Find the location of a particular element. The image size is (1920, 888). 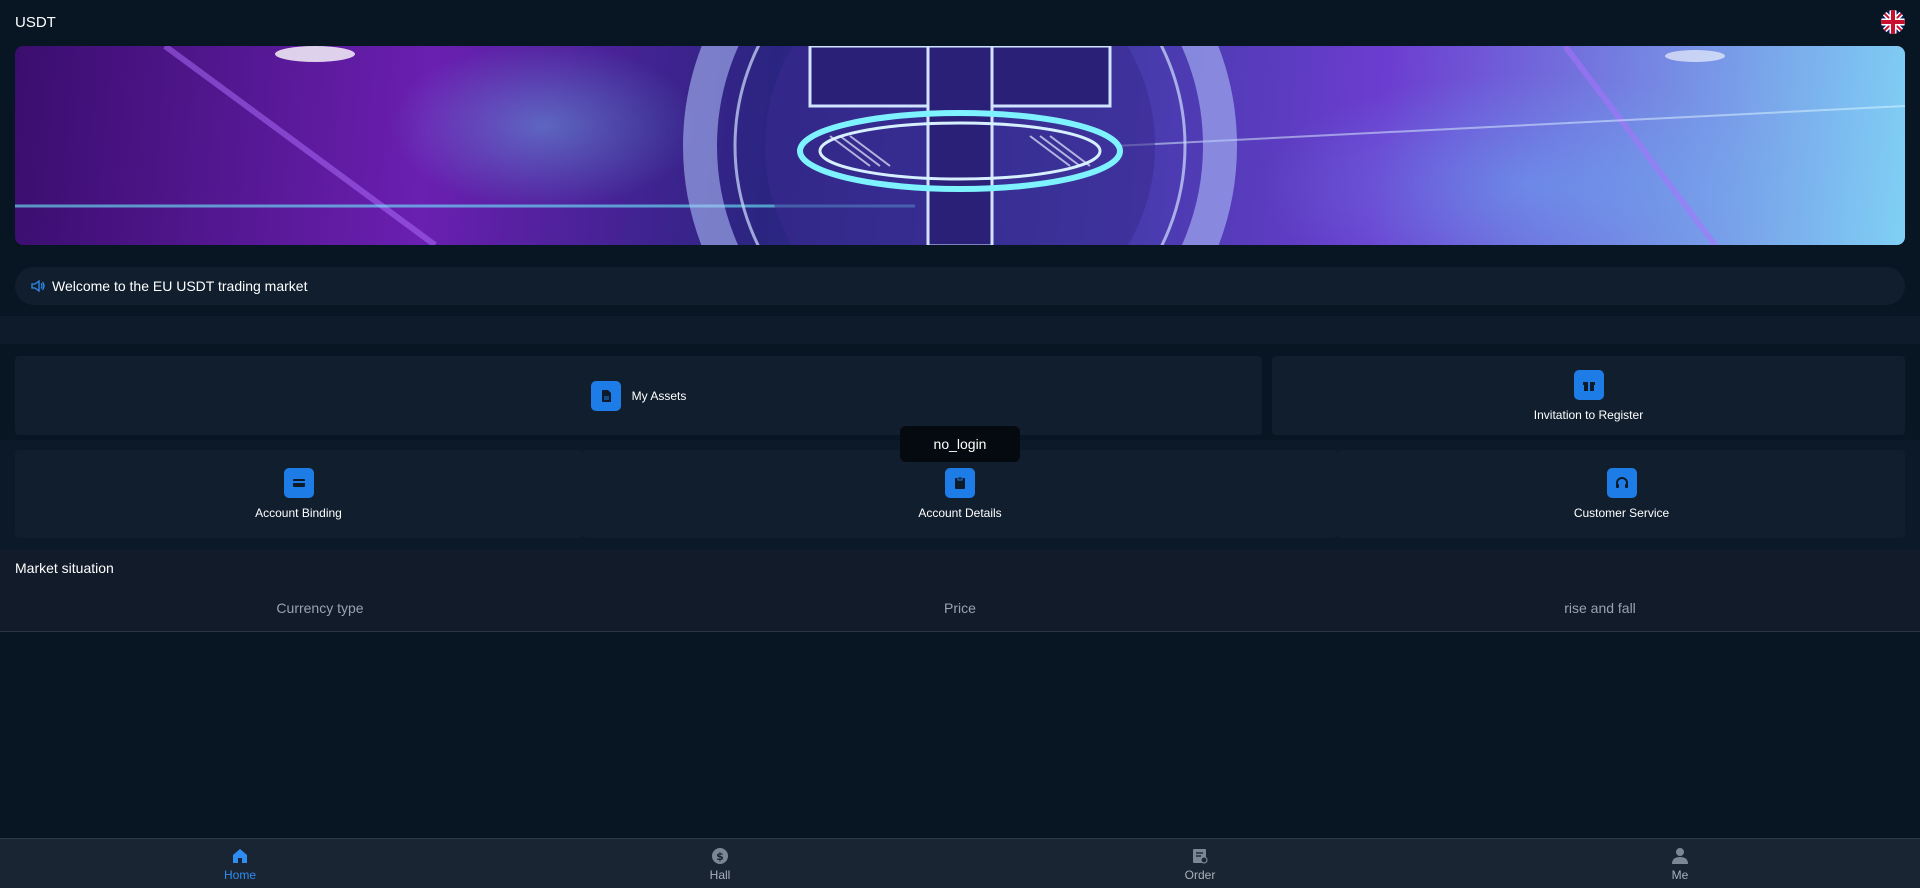

tab-order: Order is located at coordinates (1200, 863).